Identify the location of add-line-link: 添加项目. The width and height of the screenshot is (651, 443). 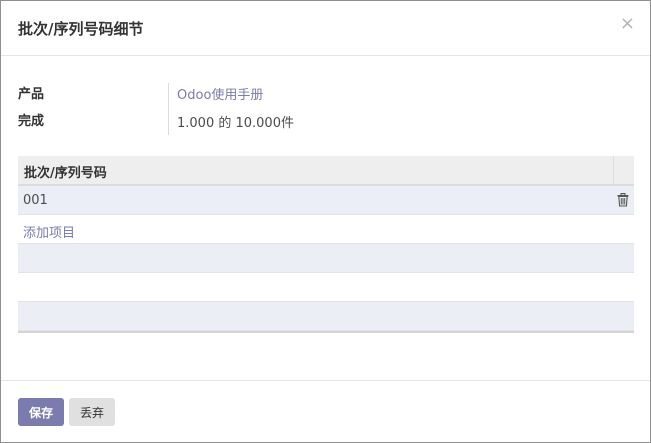
(49, 231).